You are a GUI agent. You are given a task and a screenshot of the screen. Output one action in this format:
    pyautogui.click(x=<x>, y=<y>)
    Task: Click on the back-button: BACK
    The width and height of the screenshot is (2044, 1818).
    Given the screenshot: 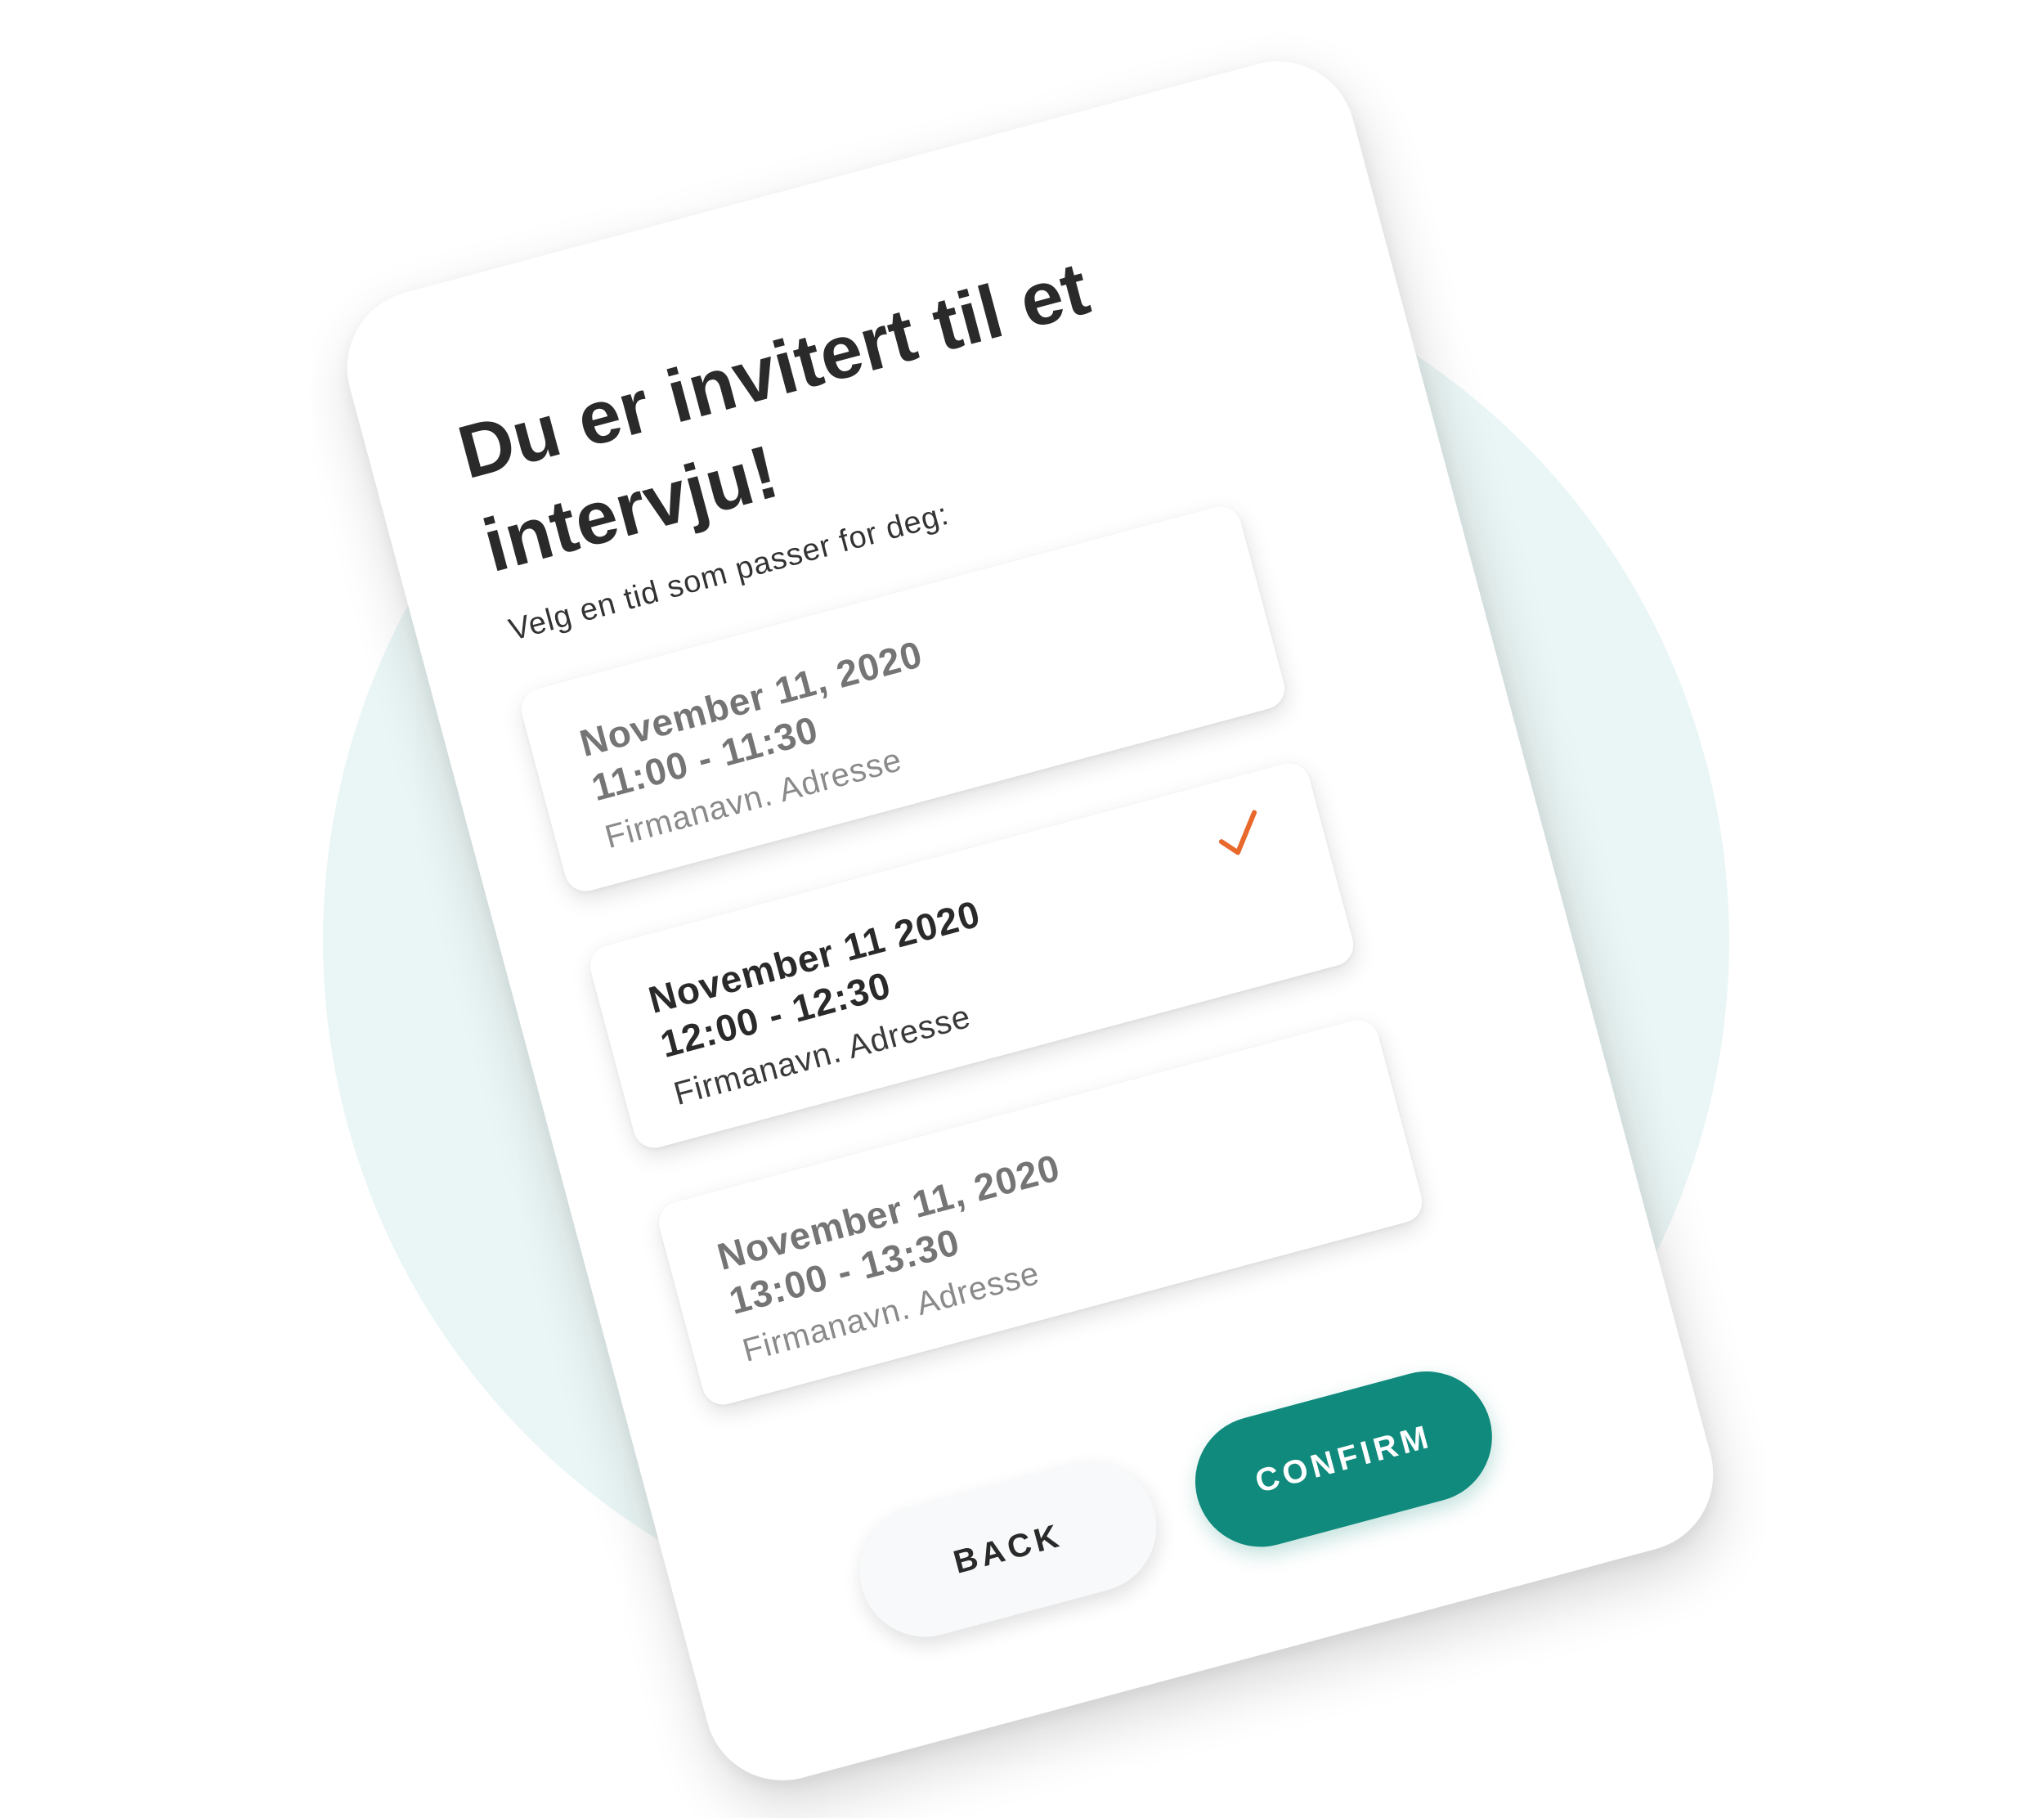 What is the action you would take?
    pyautogui.click(x=1009, y=1549)
    